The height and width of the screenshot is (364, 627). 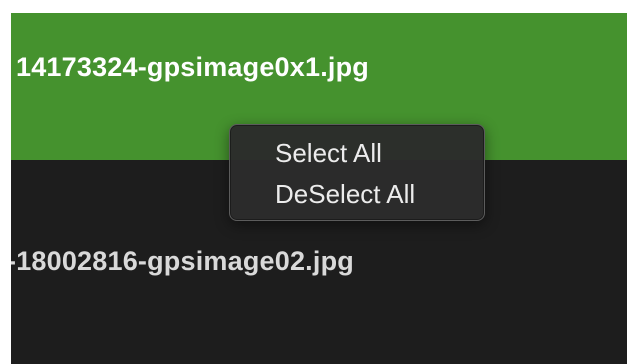 What do you see at coordinates (182, 261) in the screenshot?
I see `file-name: -18002816-gpsimage02.jpg` at bounding box center [182, 261].